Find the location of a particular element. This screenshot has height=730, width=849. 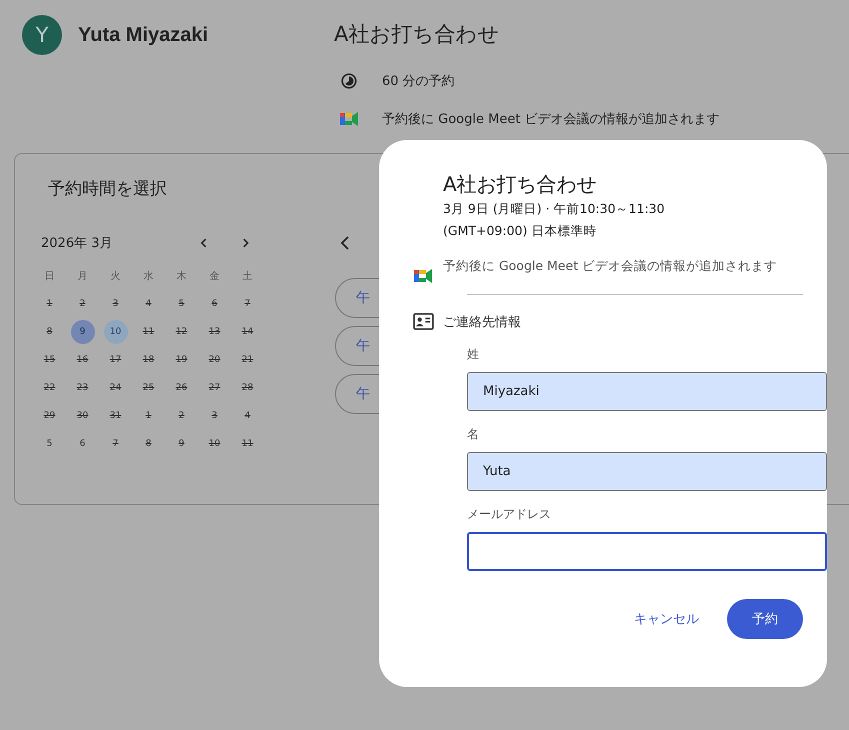

host-name: Yuta Miyazaki is located at coordinates (143, 35).